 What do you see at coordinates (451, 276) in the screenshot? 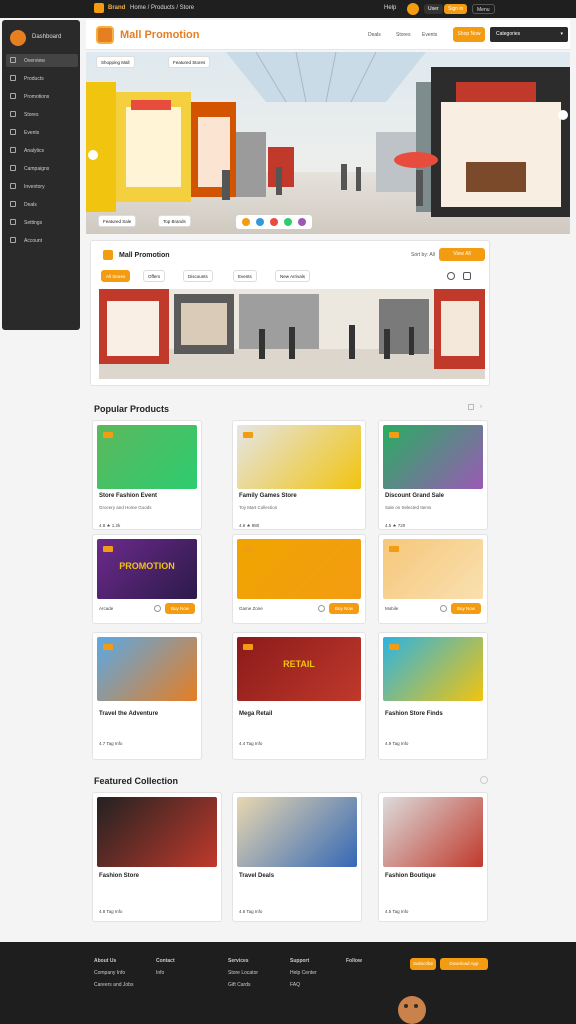
I see `refresh-icon` at bounding box center [451, 276].